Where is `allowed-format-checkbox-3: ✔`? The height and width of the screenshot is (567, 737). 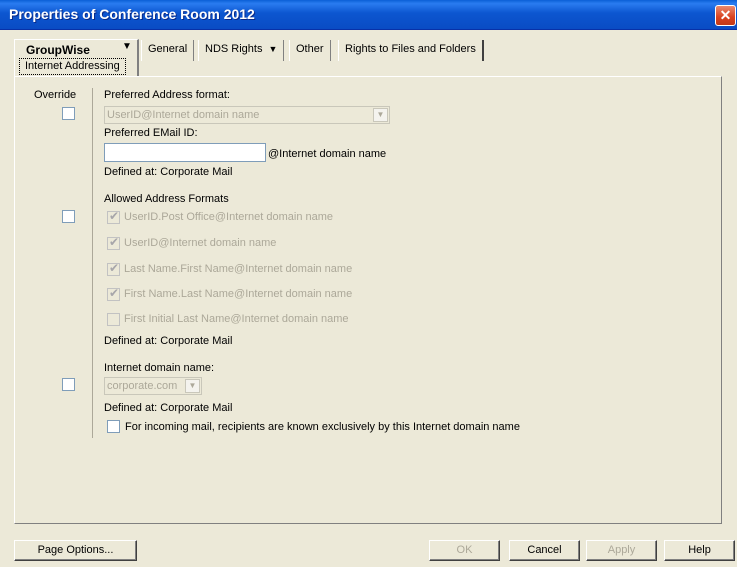 allowed-format-checkbox-3: ✔ is located at coordinates (113, 268).